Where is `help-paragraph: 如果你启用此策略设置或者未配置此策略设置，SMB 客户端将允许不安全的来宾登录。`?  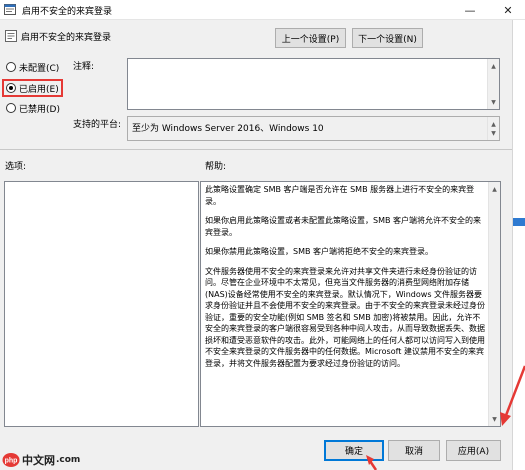
help-paragraph: 如果你启用此策略设置或者未配置此策略设置，SMB 客户端将允许不安全的来宾登录。 is located at coordinates (343, 226).